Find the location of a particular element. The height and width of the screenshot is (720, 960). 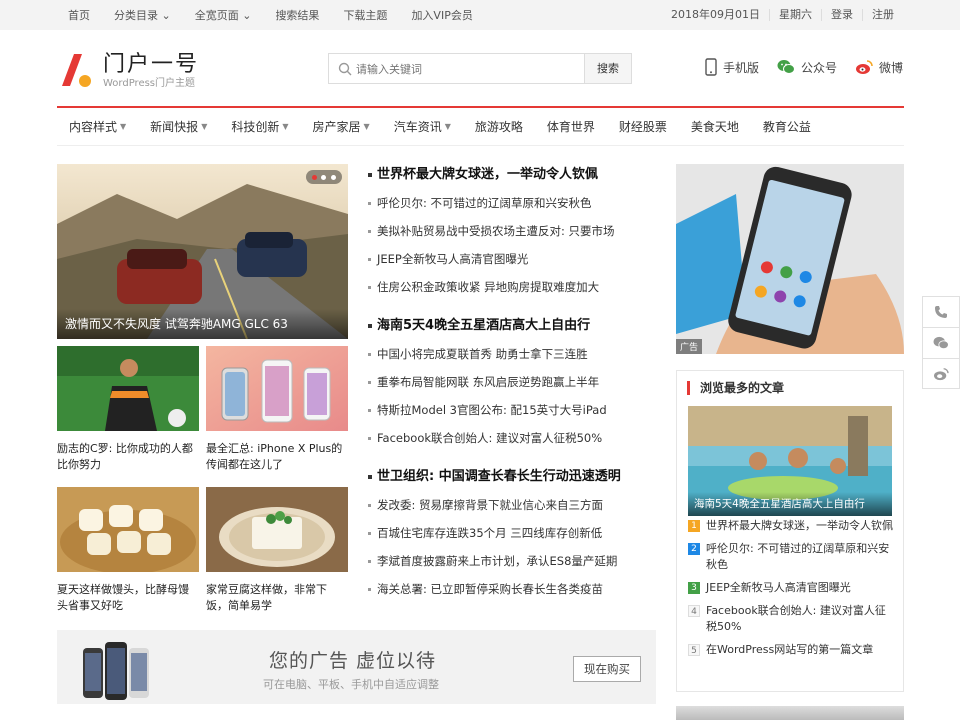

buy-now-button: 现在购买 is located at coordinates (607, 669).